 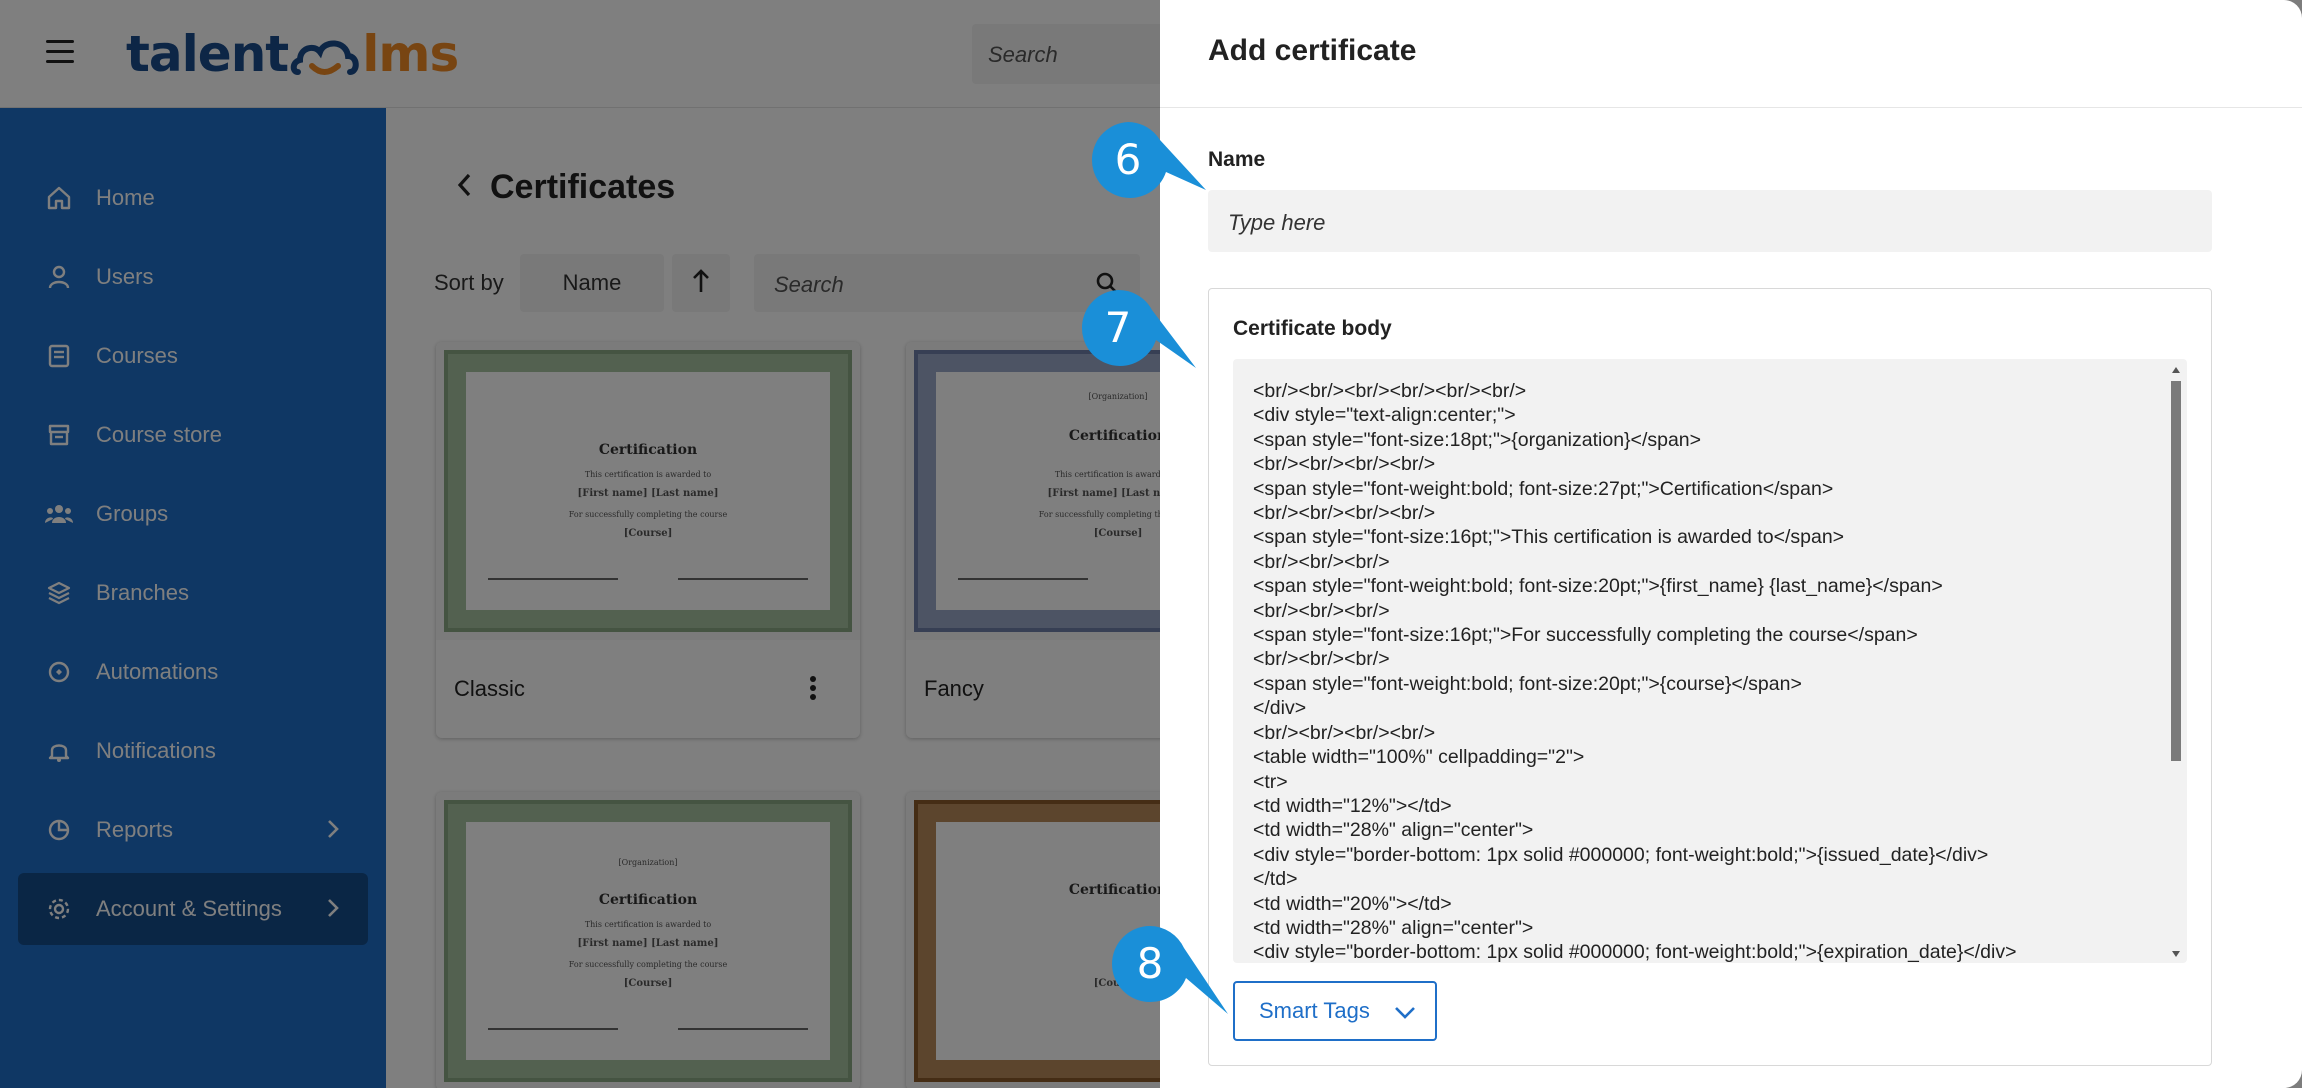 I want to click on smart-tags-dropdown: Smart Tags, so click(x=1335, y=1011).